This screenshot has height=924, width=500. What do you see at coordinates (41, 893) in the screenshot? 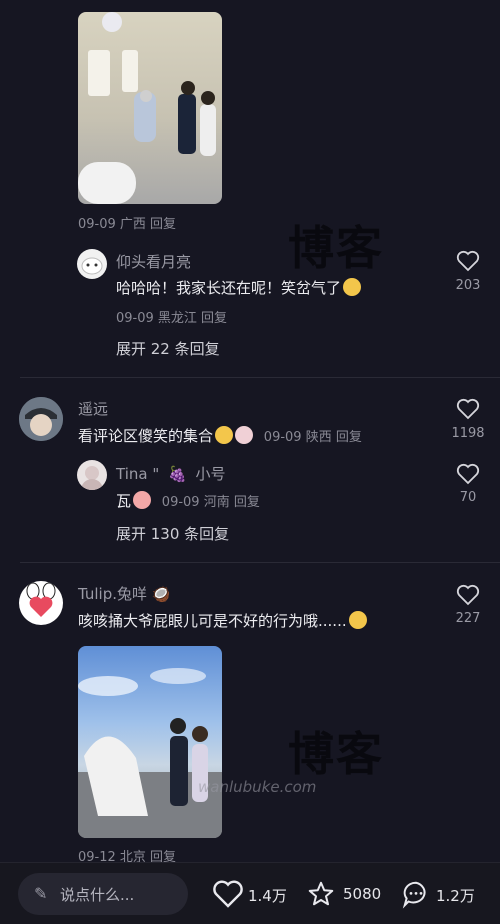
I see `pencil-icon: ✎` at bounding box center [41, 893].